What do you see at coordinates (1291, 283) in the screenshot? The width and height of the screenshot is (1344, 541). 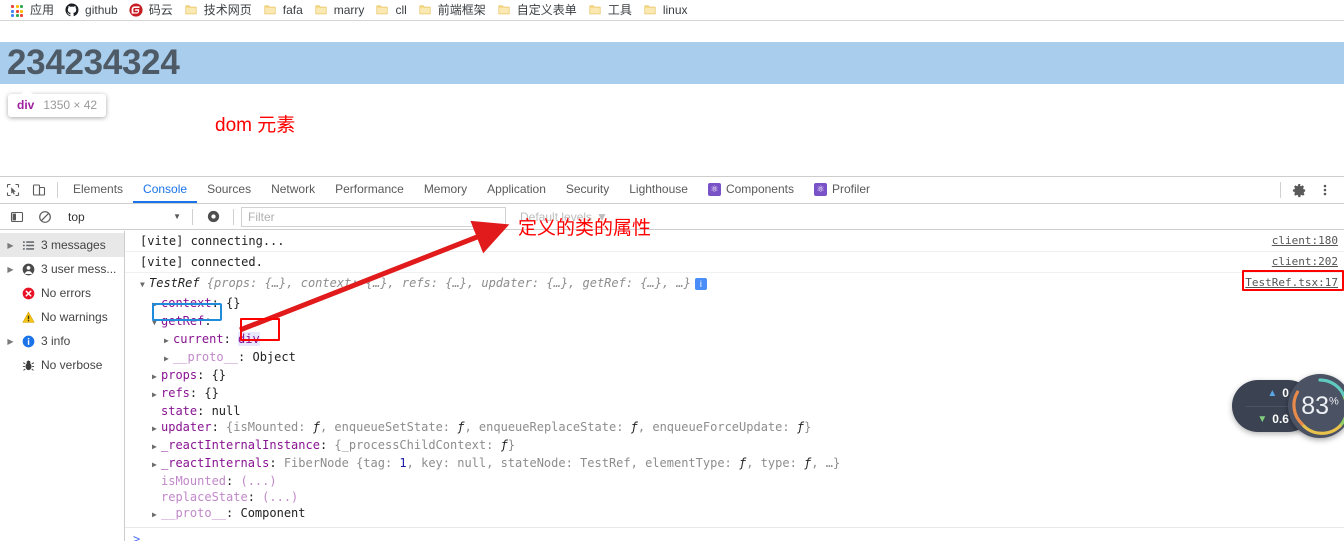 I see `console-object-source: TestRef.tsx:17` at bounding box center [1291, 283].